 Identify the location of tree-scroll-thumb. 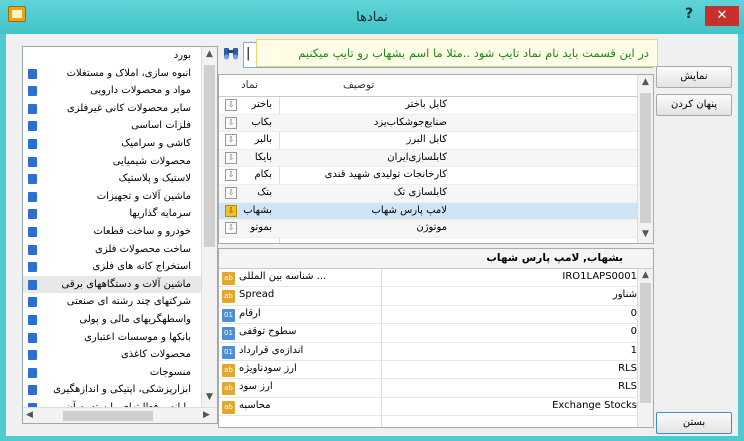
(209, 156).